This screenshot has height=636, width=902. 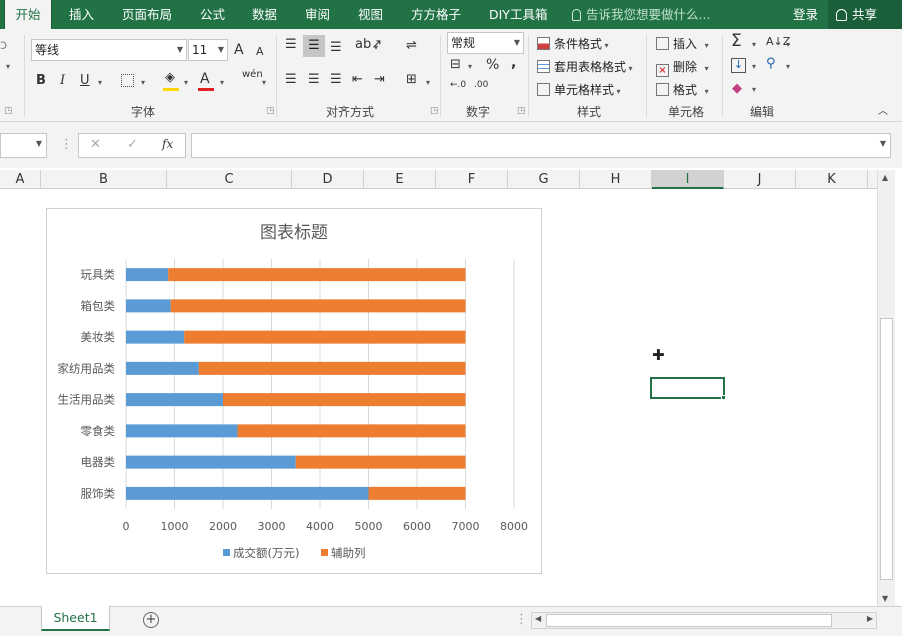 What do you see at coordinates (376, 47) in the screenshot?
I see `orientation-dropdown-icon: ▾` at bounding box center [376, 47].